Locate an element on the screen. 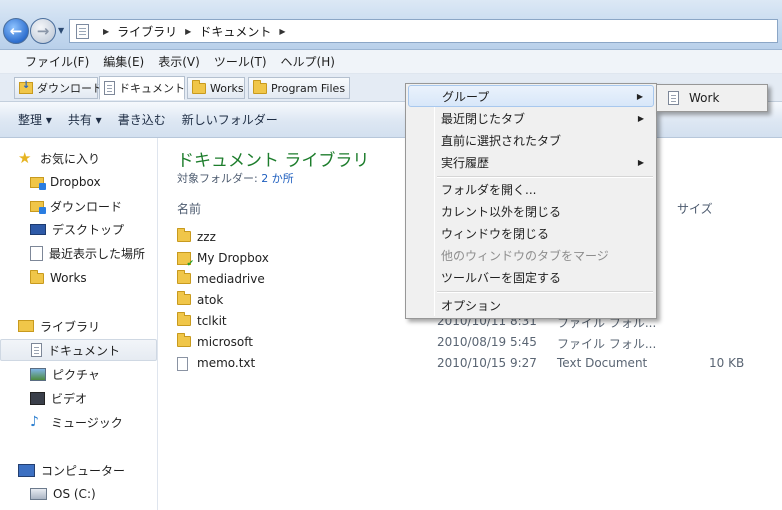 This screenshot has width=782, height=510. submenu-item-work: Work is located at coordinates (712, 98).